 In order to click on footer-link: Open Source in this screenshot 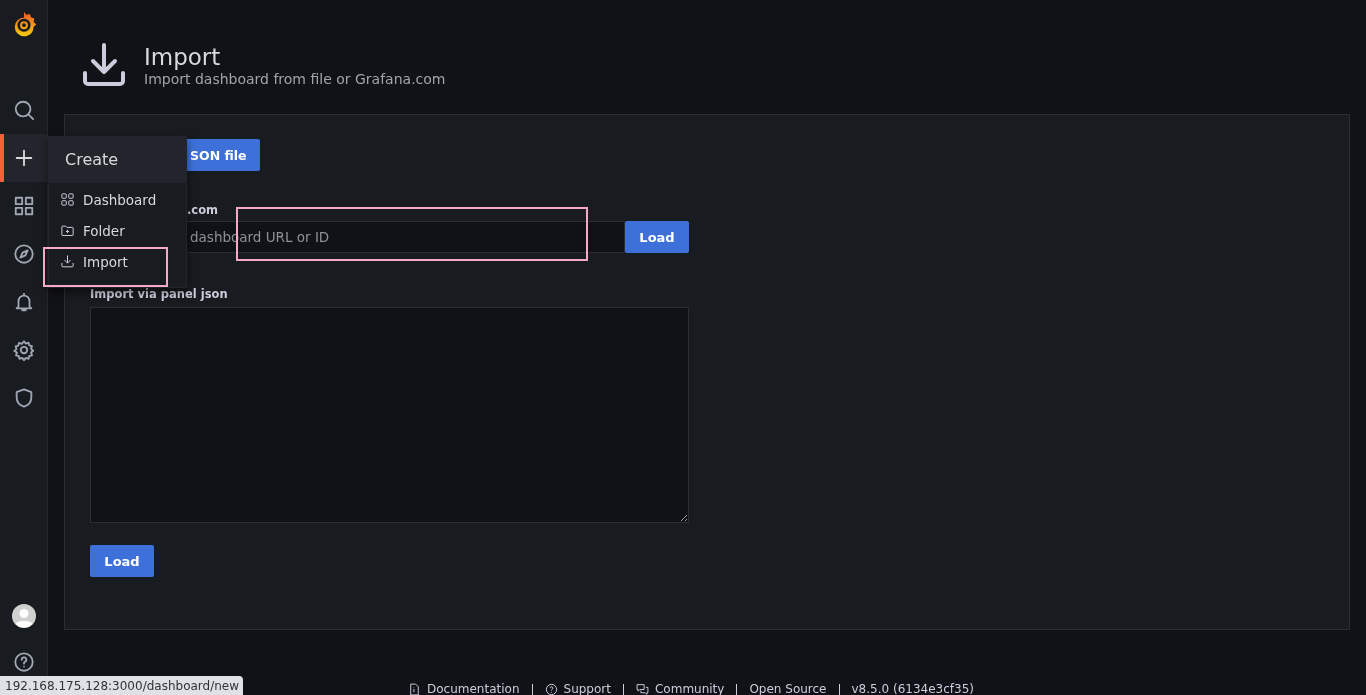, I will do `click(788, 688)`.